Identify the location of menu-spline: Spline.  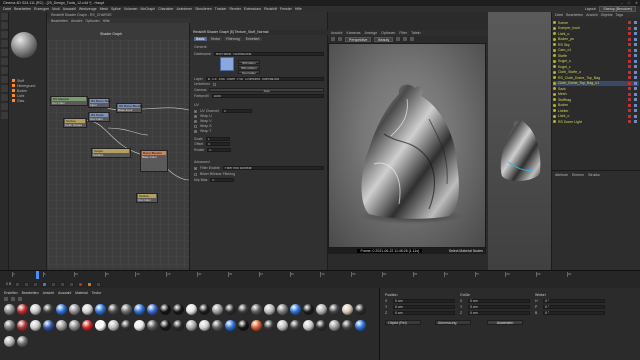
(116, 9).